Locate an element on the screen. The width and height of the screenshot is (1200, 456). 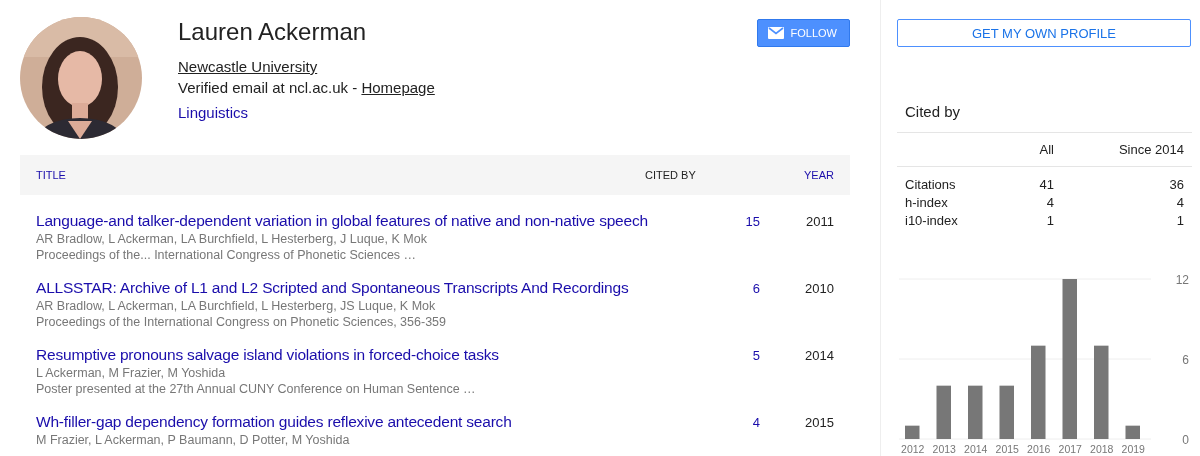
article-authors: AR Bradlow, L Ackerman, LA Burchfield, L Hesterberg, JS Luque, K Mok is located at coordinates (236, 306).